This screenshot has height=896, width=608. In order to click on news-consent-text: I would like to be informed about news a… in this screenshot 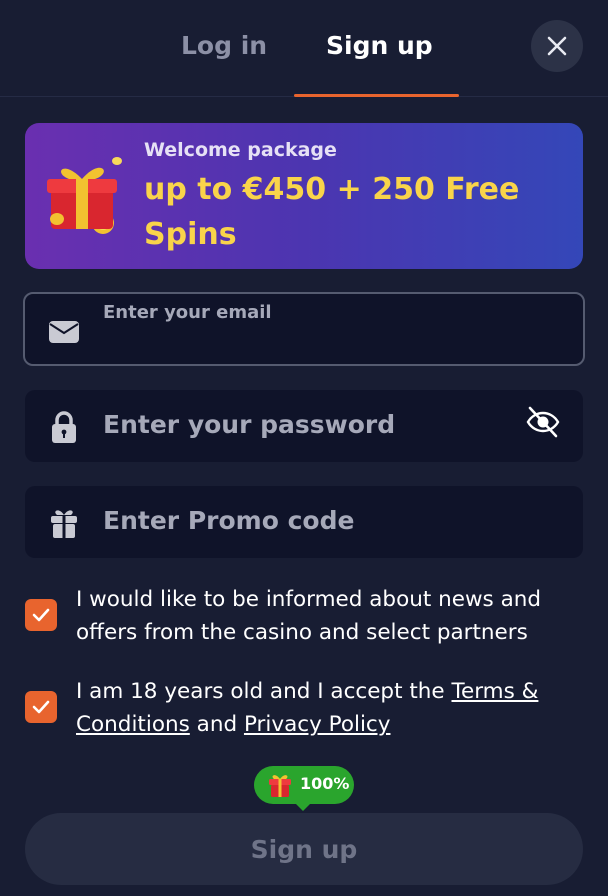, I will do `click(309, 616)`.